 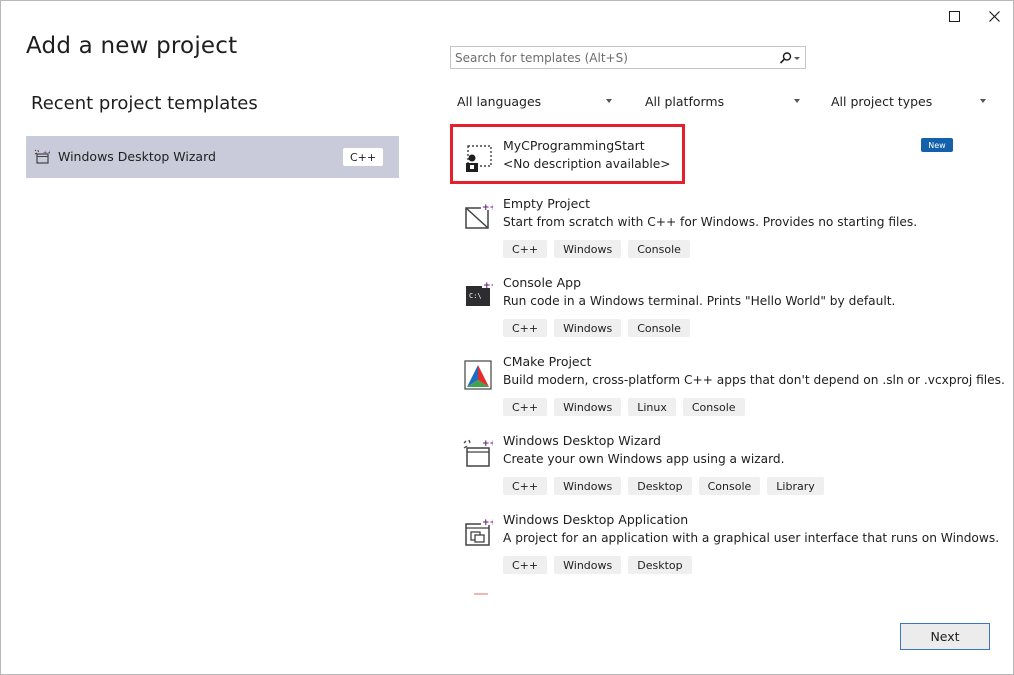 I want to click on search-button, so click(x=790, y=57).